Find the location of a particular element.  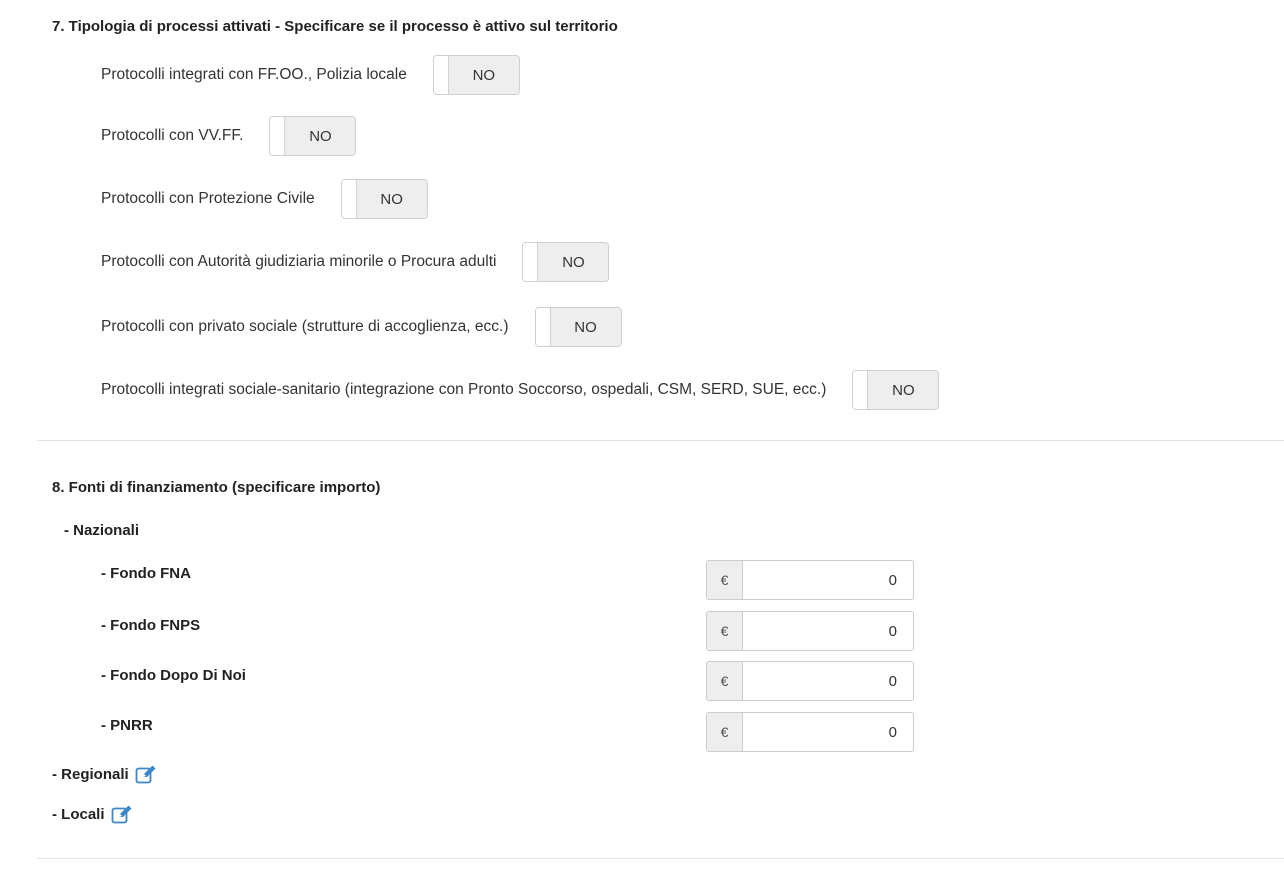

locali-row: - Locali is located at coordinates (92, 814).